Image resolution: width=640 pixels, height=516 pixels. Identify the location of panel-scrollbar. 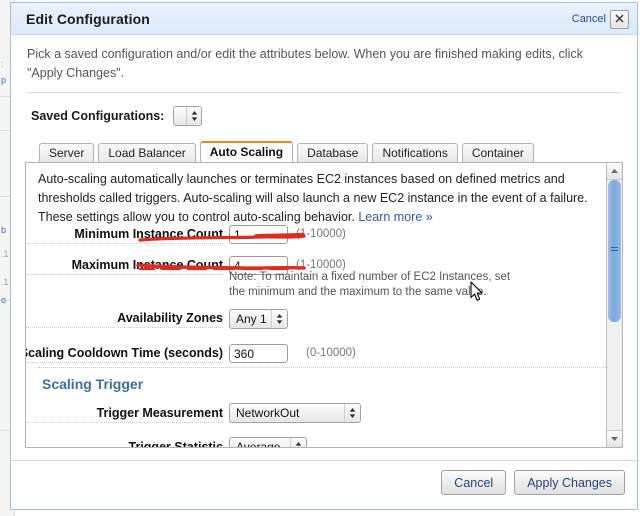
(614, 305).